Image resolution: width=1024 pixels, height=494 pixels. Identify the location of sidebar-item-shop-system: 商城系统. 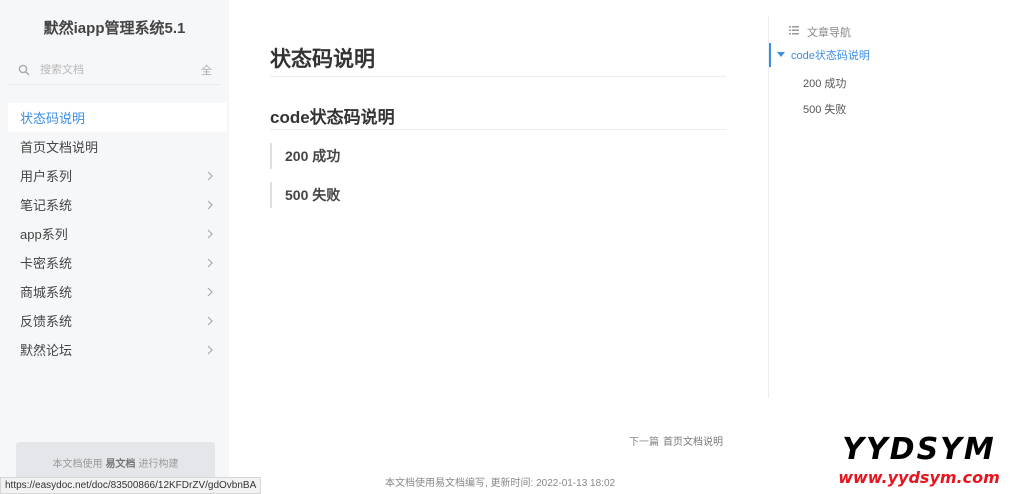
(117, 291).